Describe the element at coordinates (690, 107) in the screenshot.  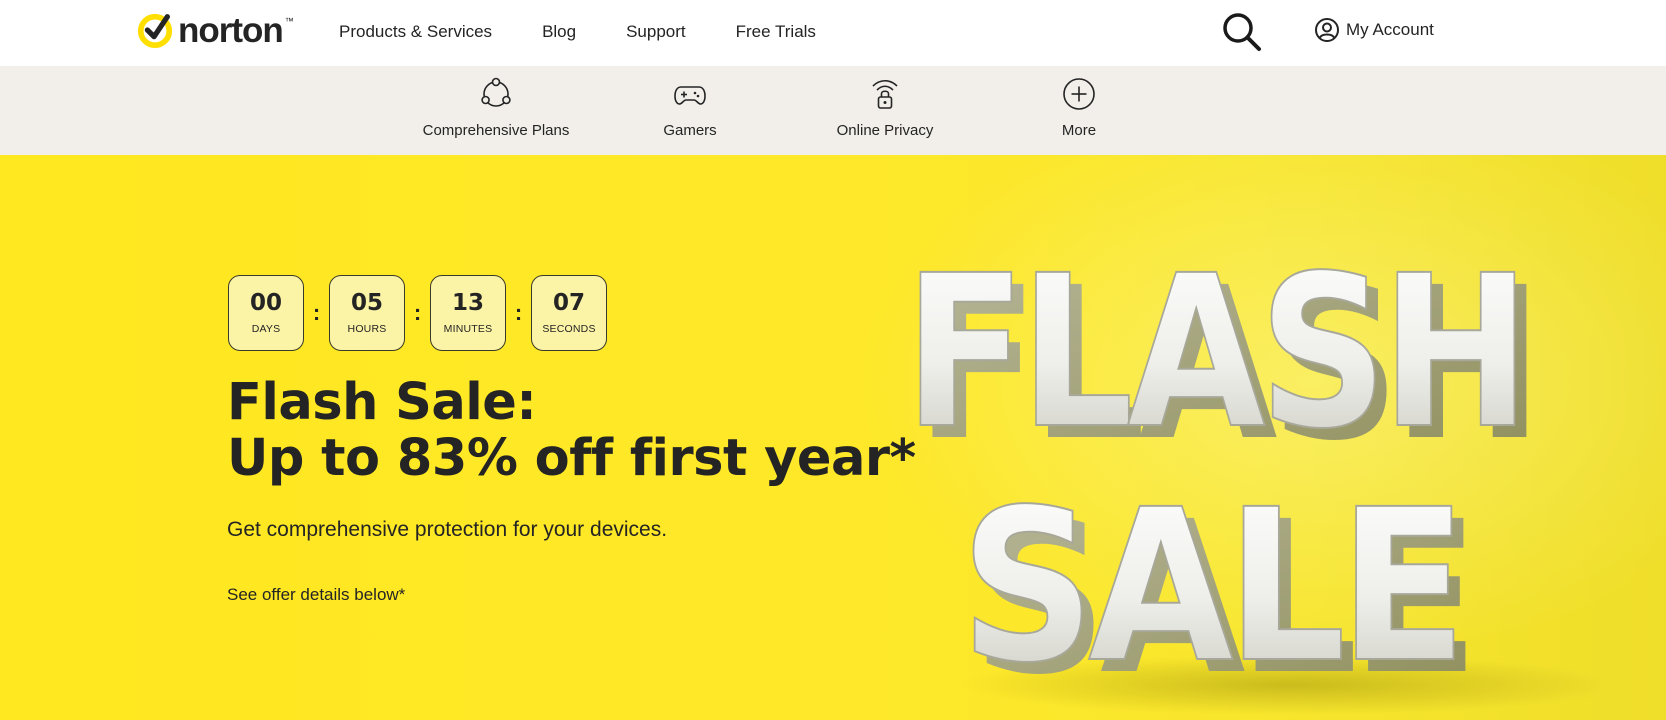
I see `subnav-gamers: Gamers` at that location.